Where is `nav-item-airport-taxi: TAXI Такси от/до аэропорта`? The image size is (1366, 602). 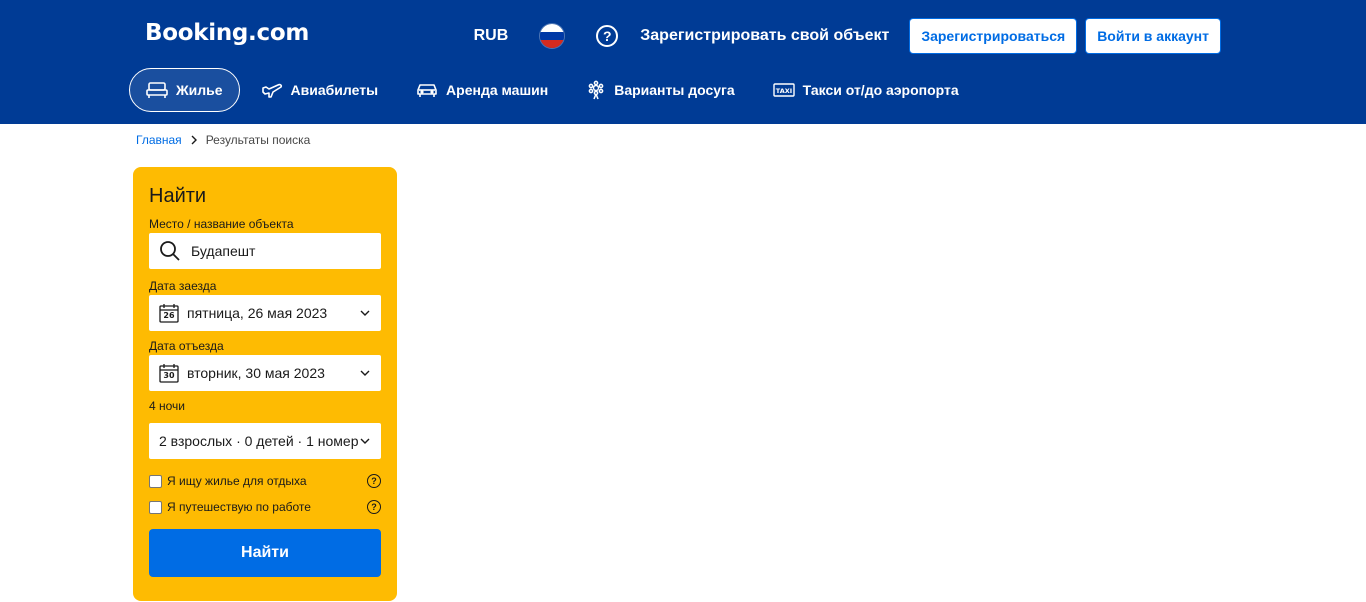 nav-item-airport-taxi: TAXI Такси от/до аэропорта is located at coordinates (866, 90).